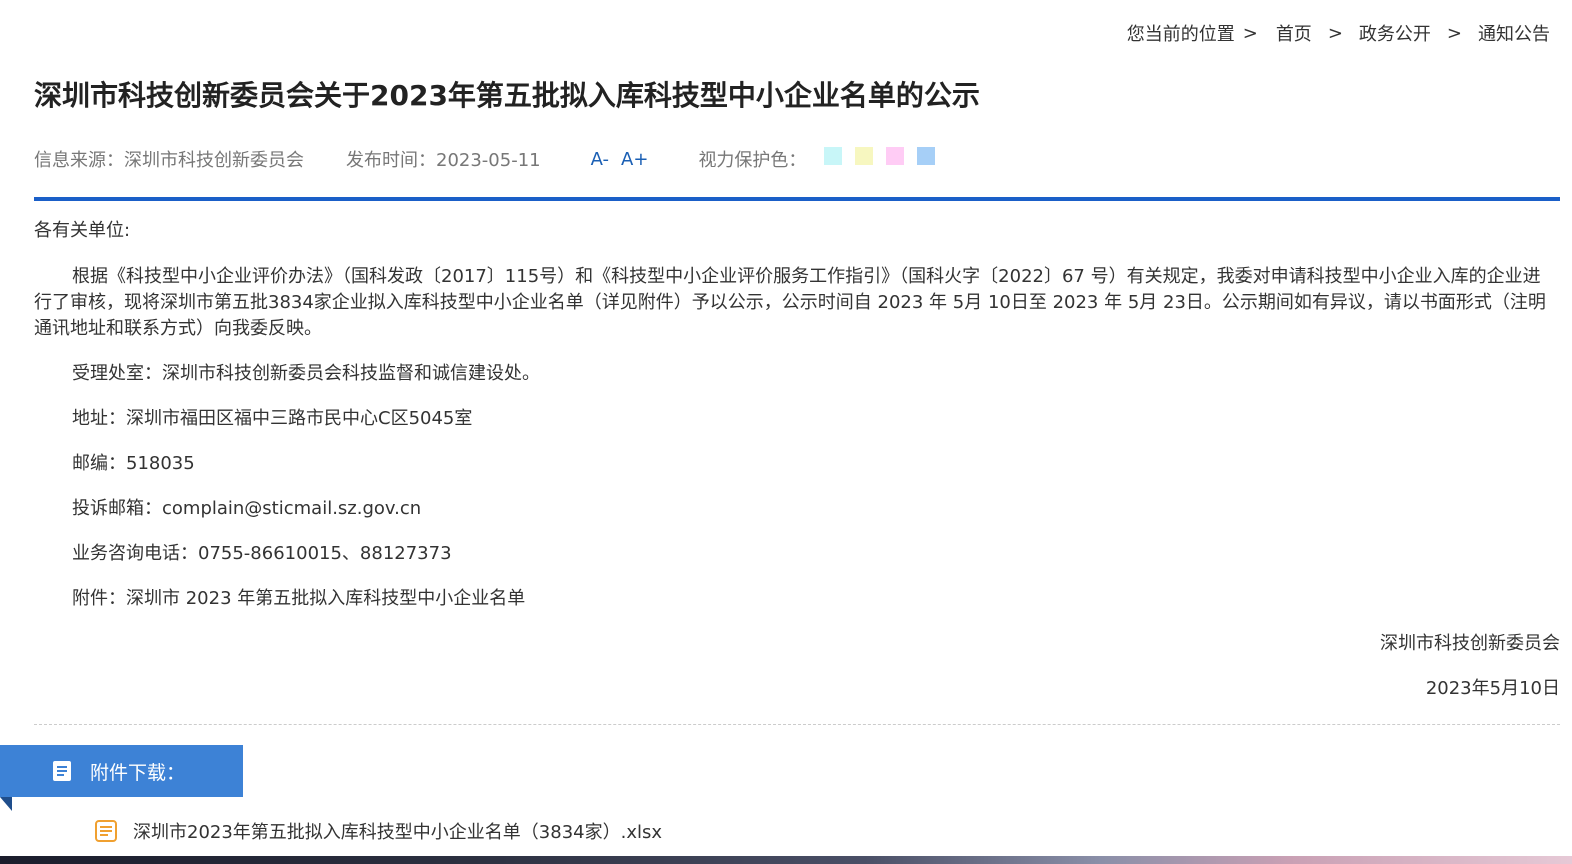 Image resolution: width=1572 pixels, height=864 pixels. I want to click on banner-fold, so click(6, 804).